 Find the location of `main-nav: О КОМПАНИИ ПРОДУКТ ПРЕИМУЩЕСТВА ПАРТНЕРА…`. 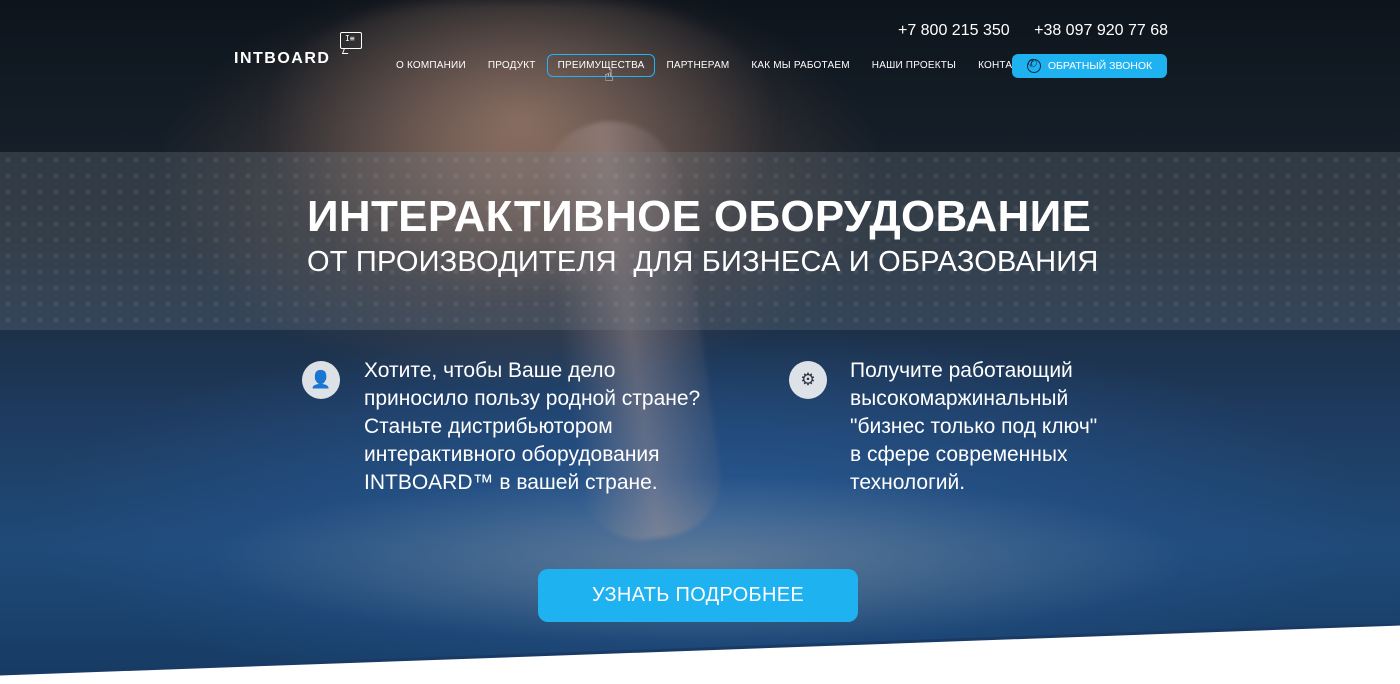

main-nav: О КОМПАНИИ ПРОДУКТ ПРЕИМУЩЕСТВА ПАРТНЕРА… is located at coordinates (715, 65).